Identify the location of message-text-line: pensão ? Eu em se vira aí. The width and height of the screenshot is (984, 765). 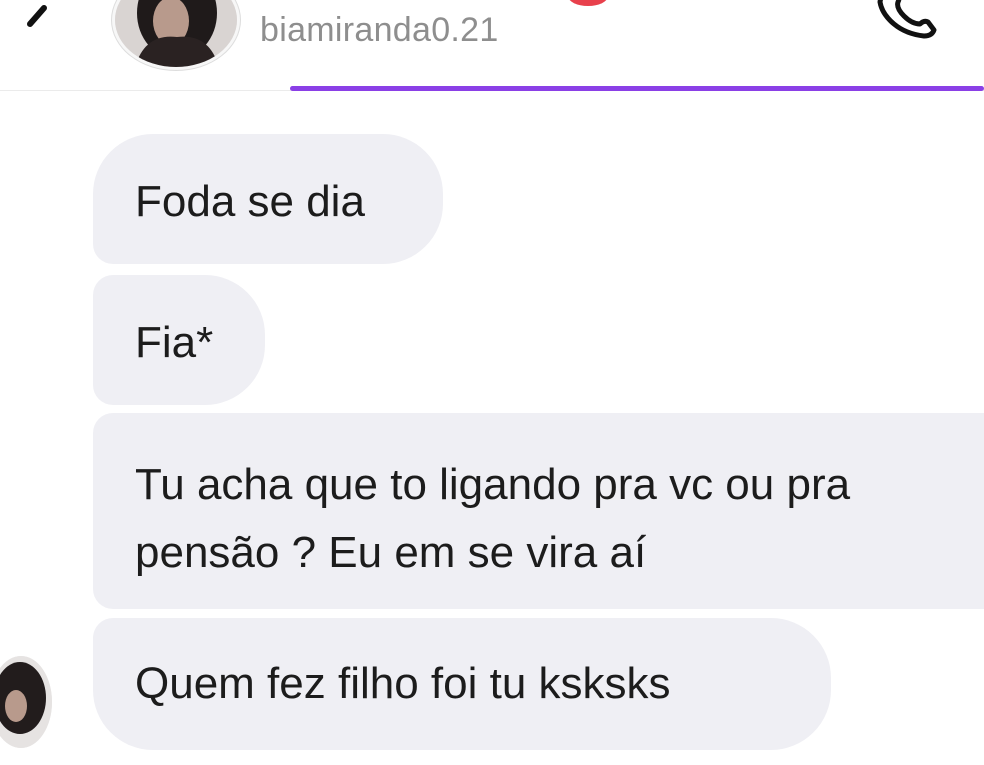
(391, 552).